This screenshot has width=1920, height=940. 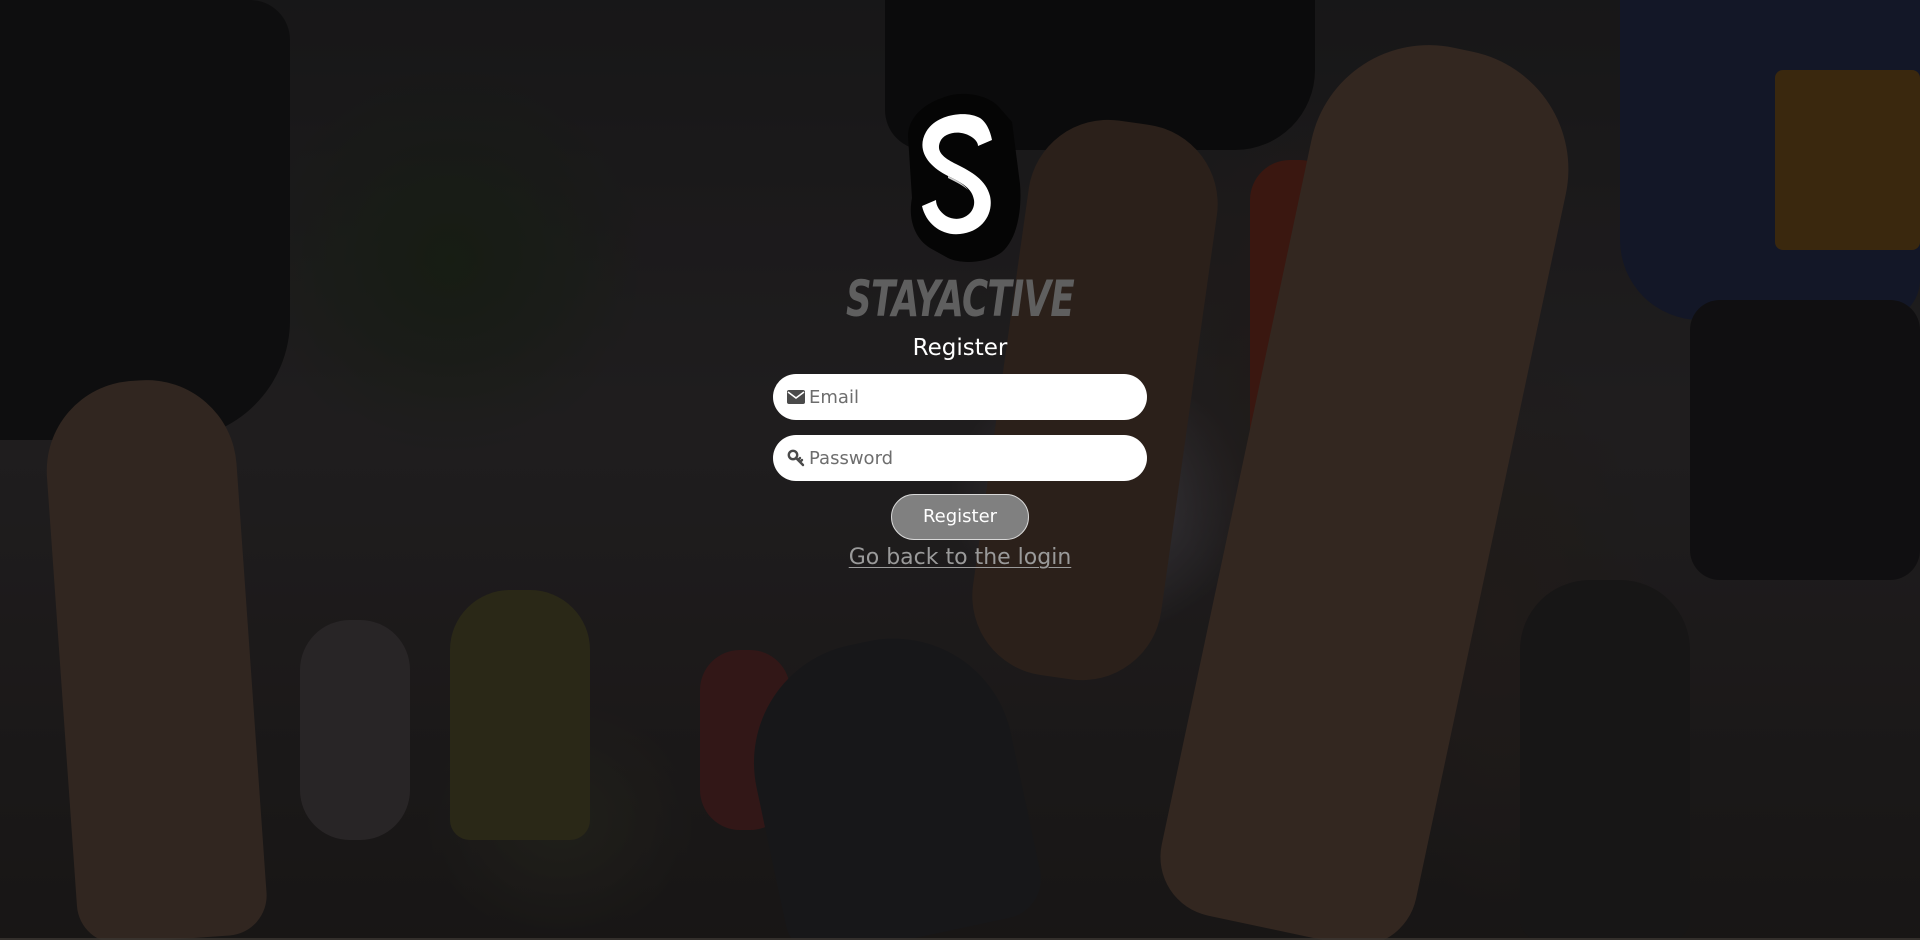 I want to click on email-input, so click(x=969, y=397).